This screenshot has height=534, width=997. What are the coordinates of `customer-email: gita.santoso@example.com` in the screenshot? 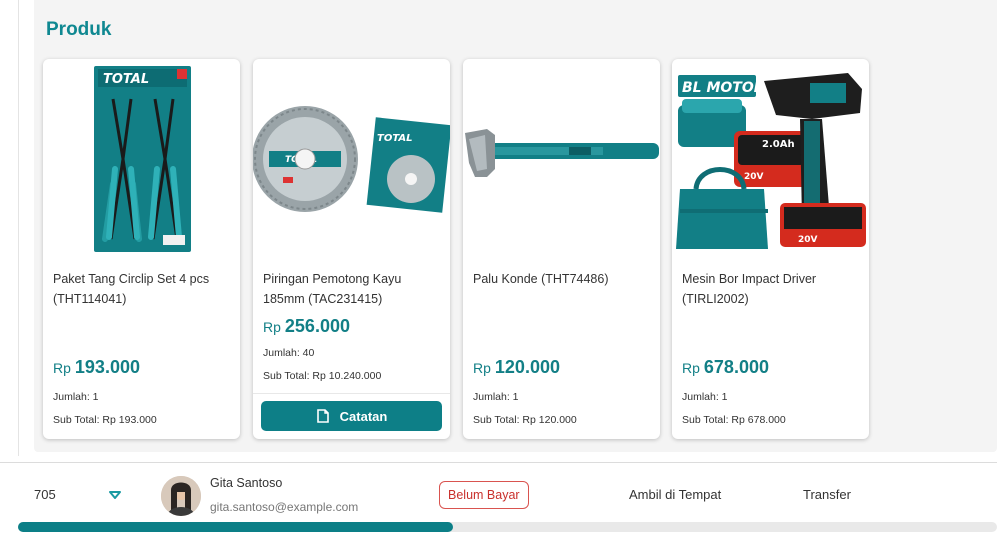 It's located at (284, 507).